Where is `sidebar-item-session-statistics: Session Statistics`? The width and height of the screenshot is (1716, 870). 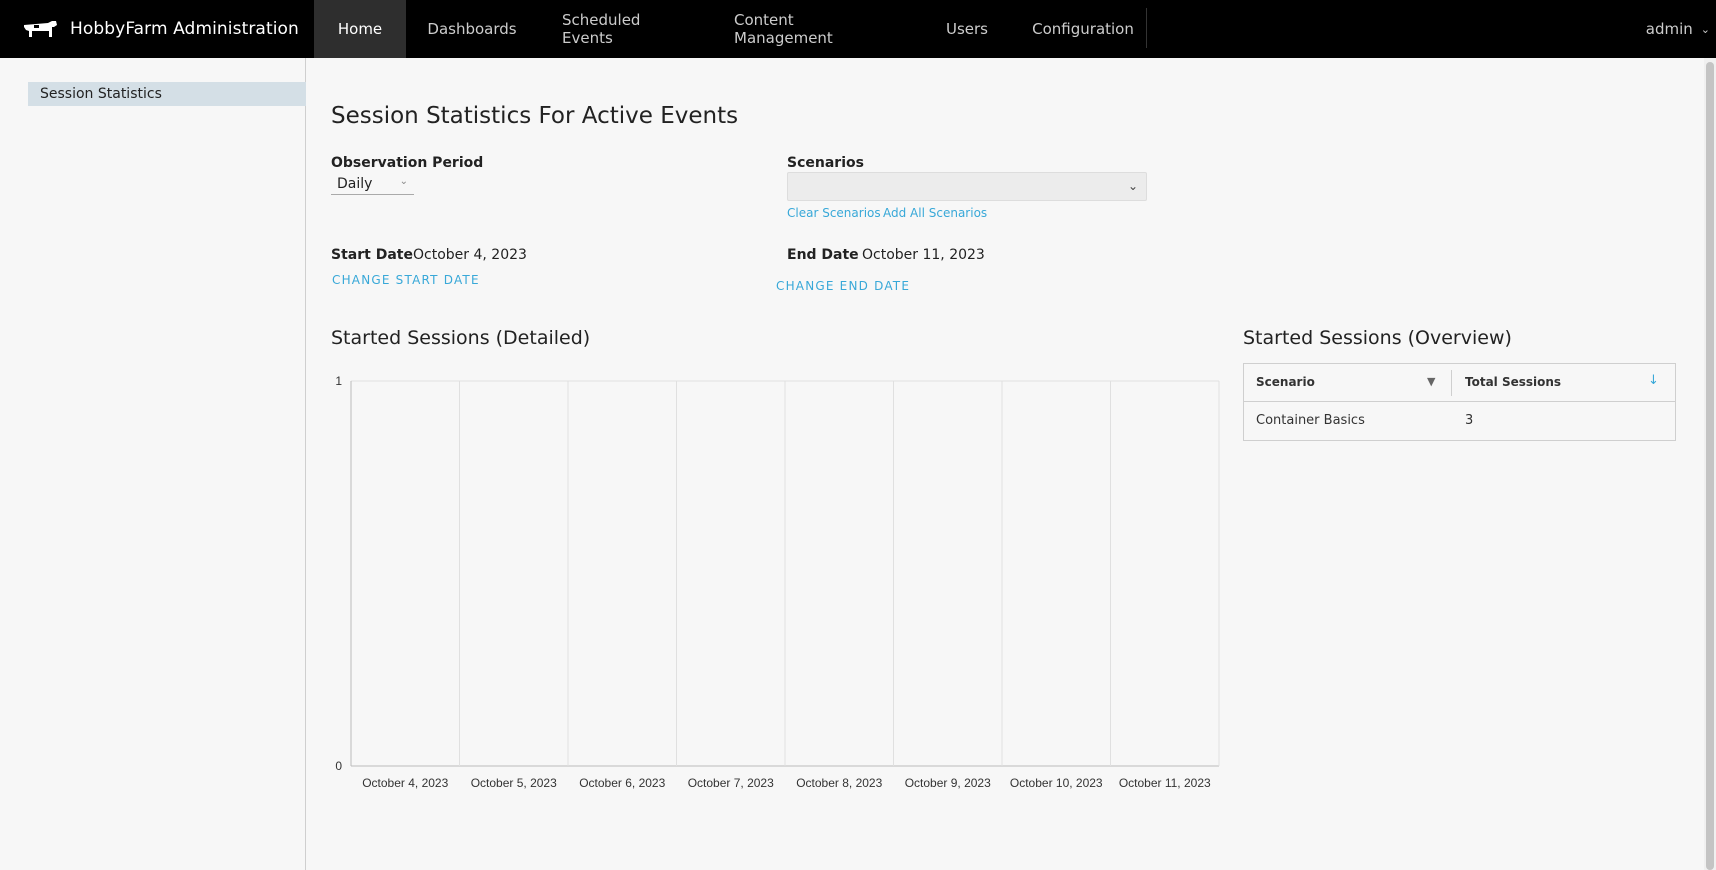
sidebar-item-session-statistics: Session Statistics is located at coordinates (167, 94).